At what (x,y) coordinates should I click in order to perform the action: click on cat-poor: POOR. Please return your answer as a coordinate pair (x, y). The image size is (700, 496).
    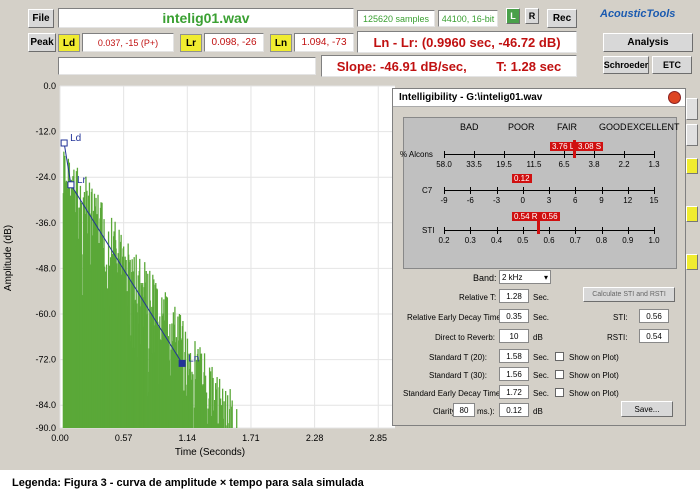
    Looking at the image, I should click on (521, 127).